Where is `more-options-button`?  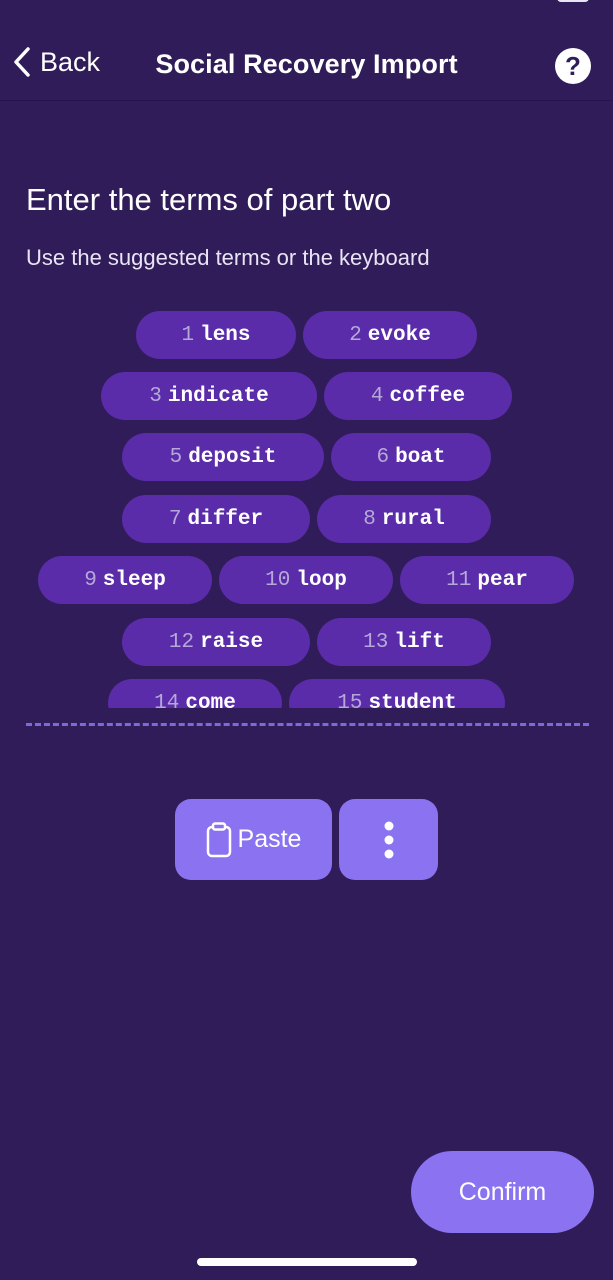
more-options-button is located at coordinates (388, 839).